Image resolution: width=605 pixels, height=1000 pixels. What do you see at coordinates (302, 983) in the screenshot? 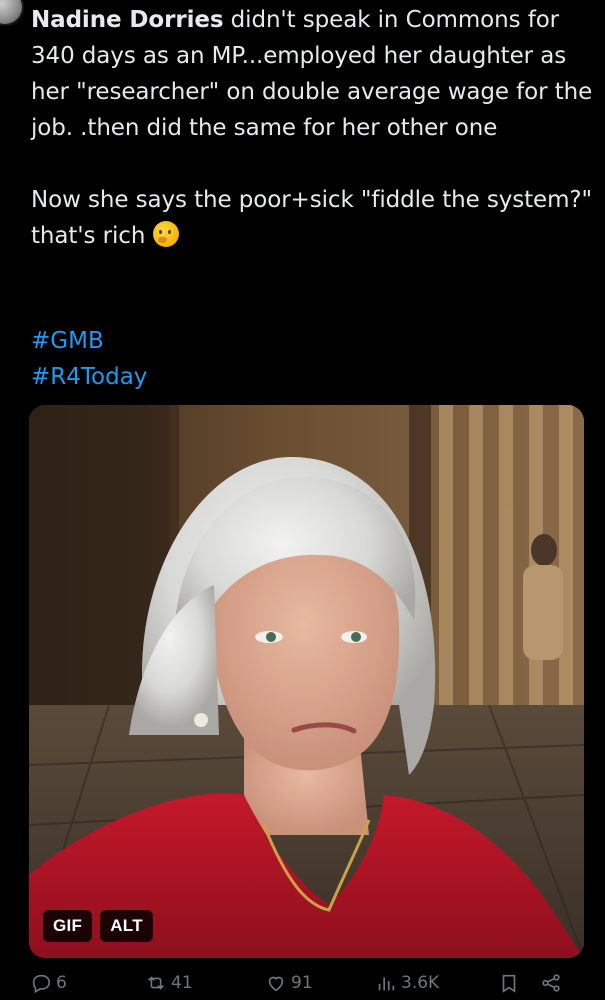
I see `like-count: 91` at bounding box center [302, 983].